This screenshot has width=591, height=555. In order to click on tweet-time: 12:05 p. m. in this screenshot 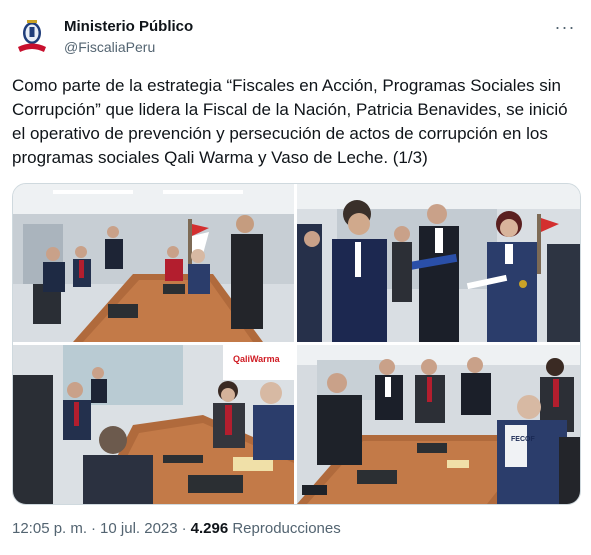, I will do `click(49, 528)`.